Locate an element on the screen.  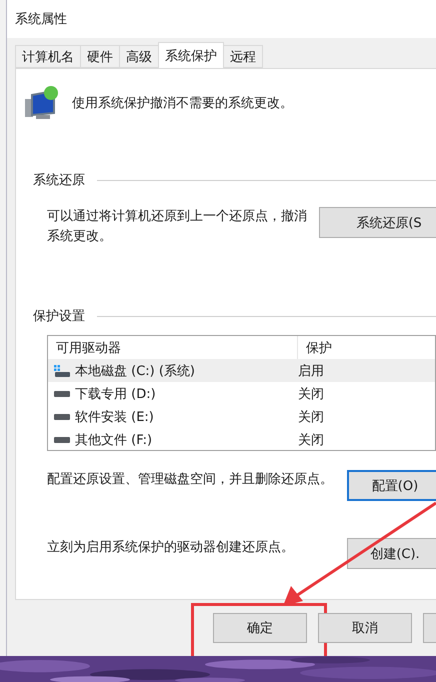
window-title: 系统属性 is located at coordinates (41, 19).